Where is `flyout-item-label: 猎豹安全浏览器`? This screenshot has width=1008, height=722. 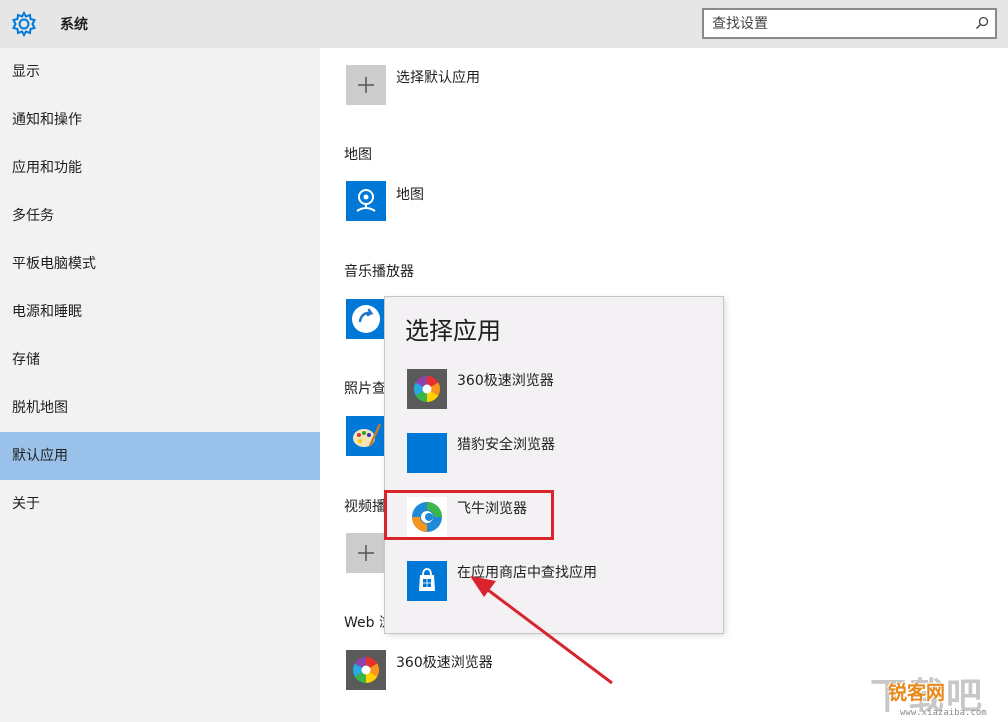
flyout-item-label: 猎豹安全浏览器 is located at coordinates (506, 445).